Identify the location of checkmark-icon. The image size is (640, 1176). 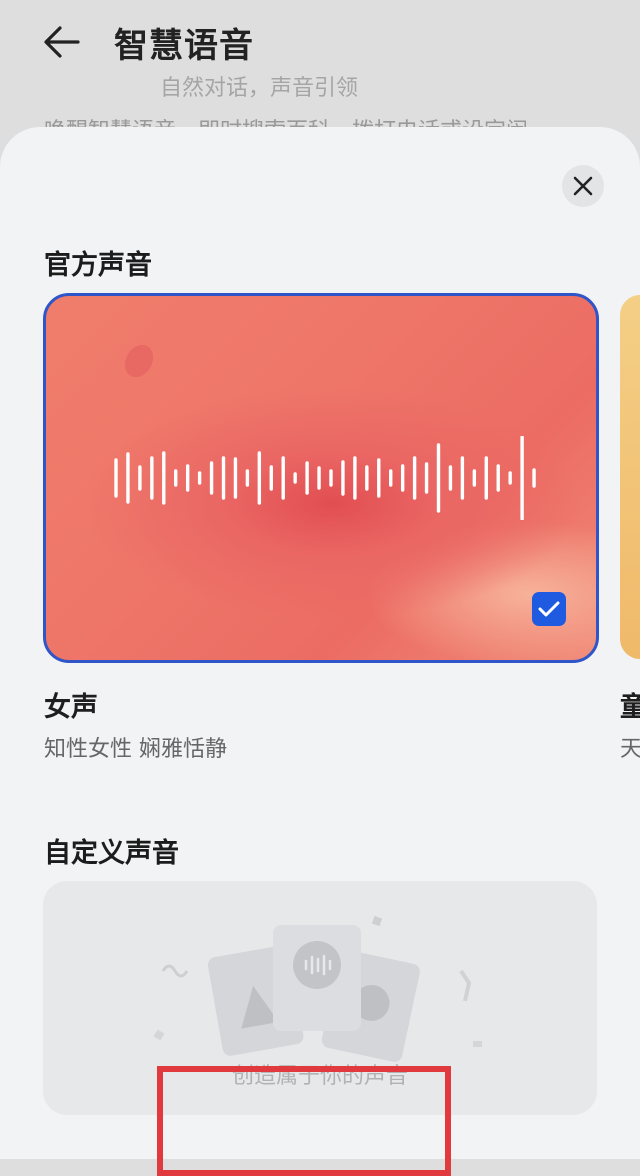
(549, 609).